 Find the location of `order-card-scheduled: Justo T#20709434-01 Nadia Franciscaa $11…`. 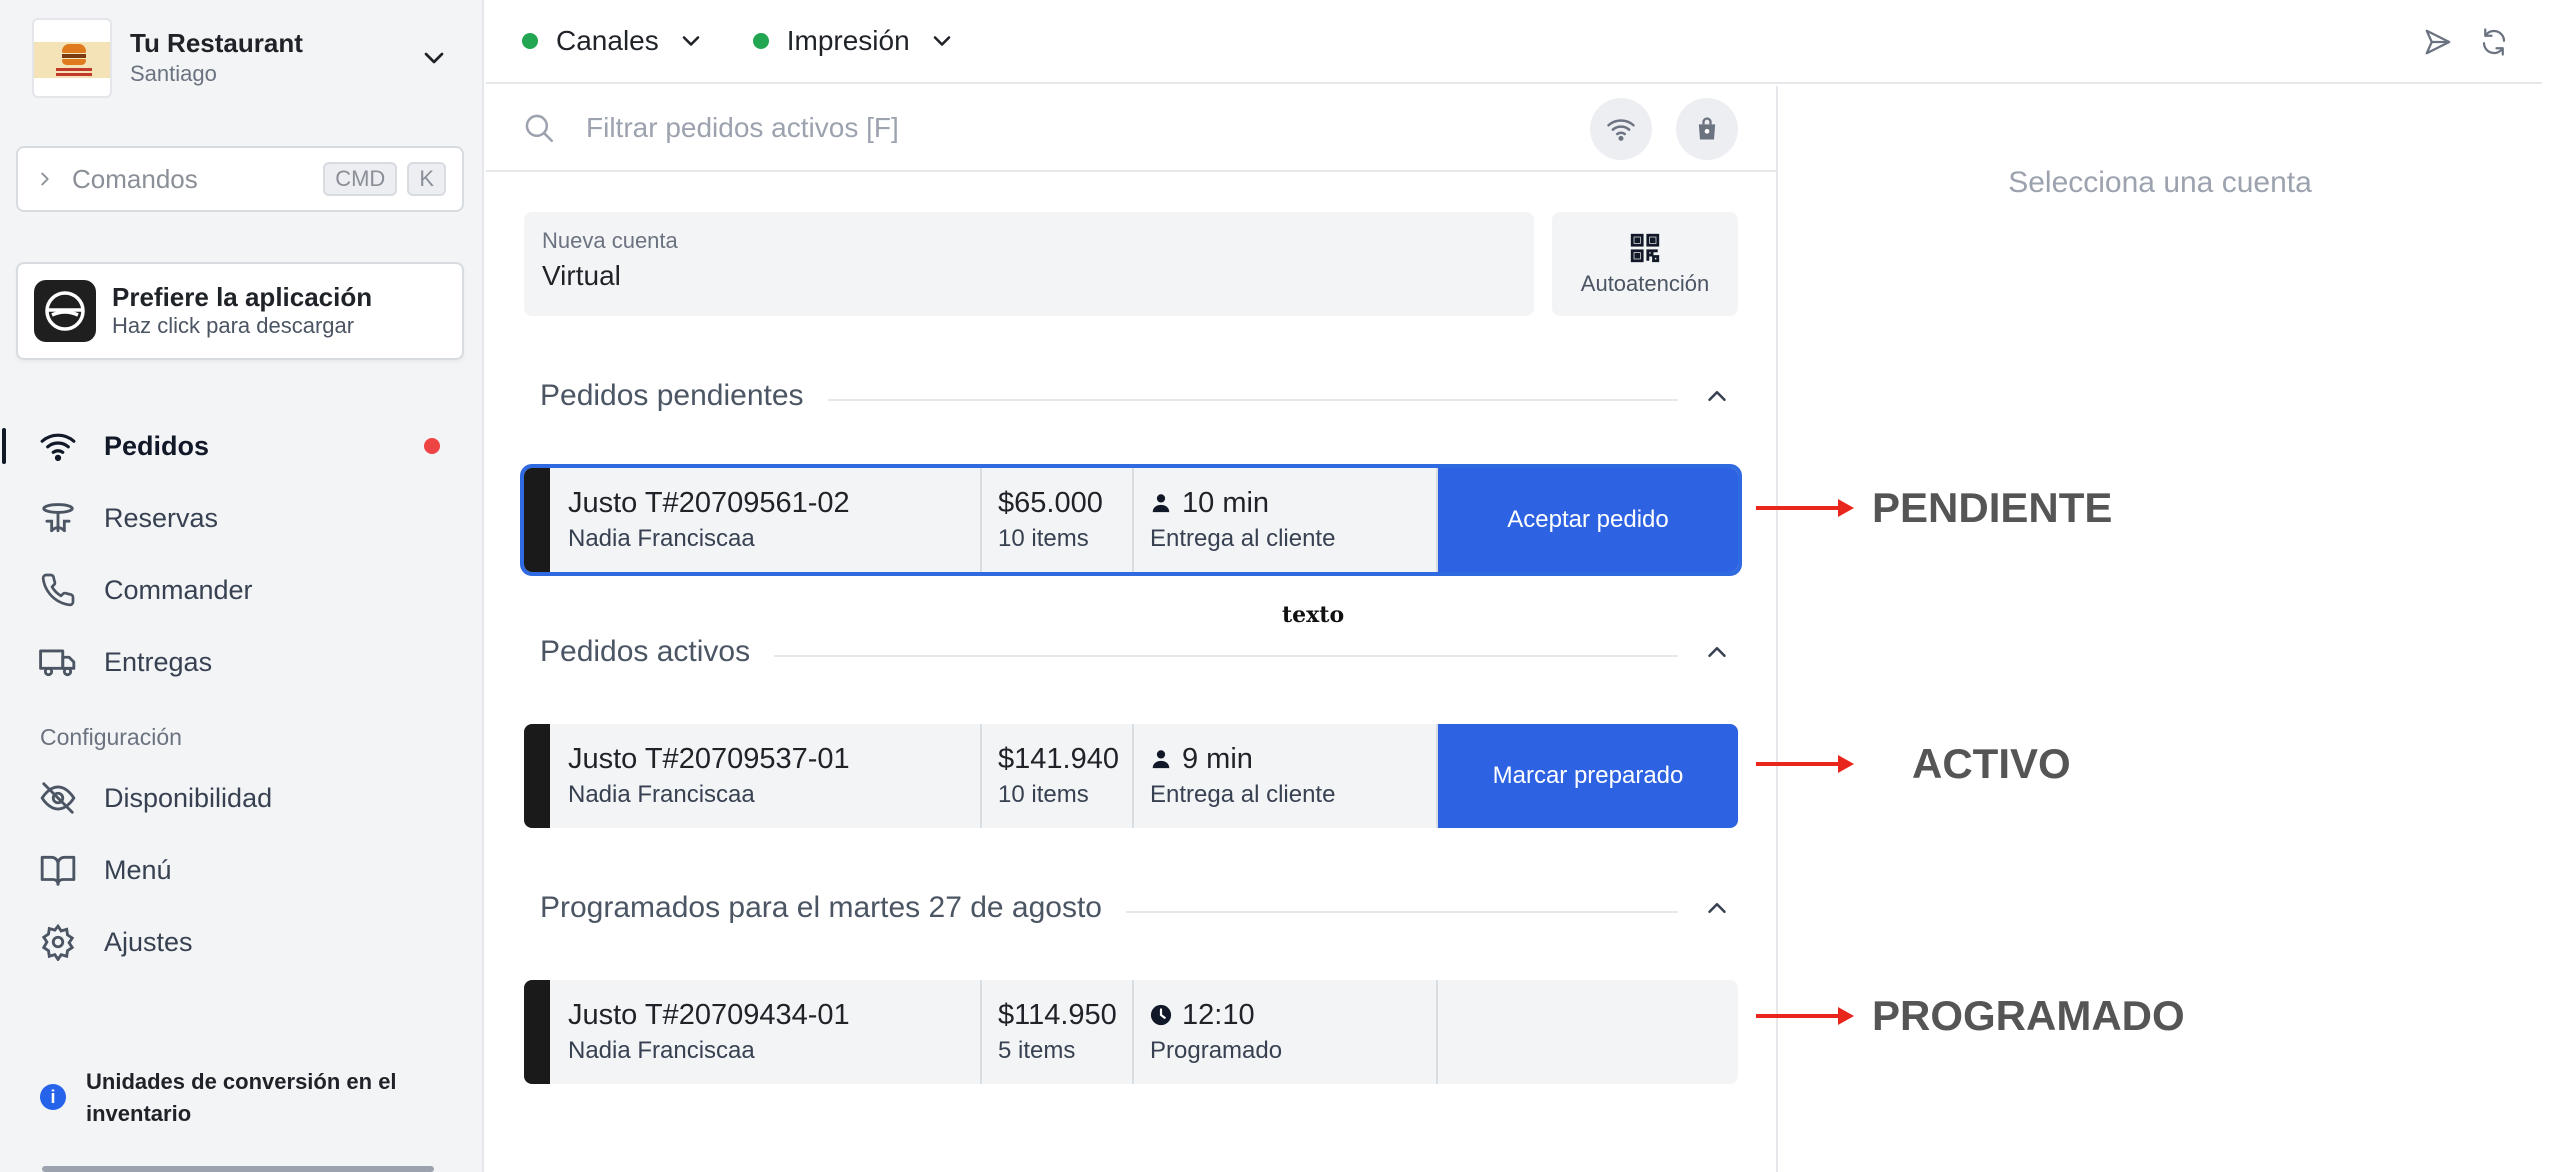

order-card-scheduled: Justo T#20709434-01 Nadia Franciscaa $11… is located at coordinates (1131, 1032).